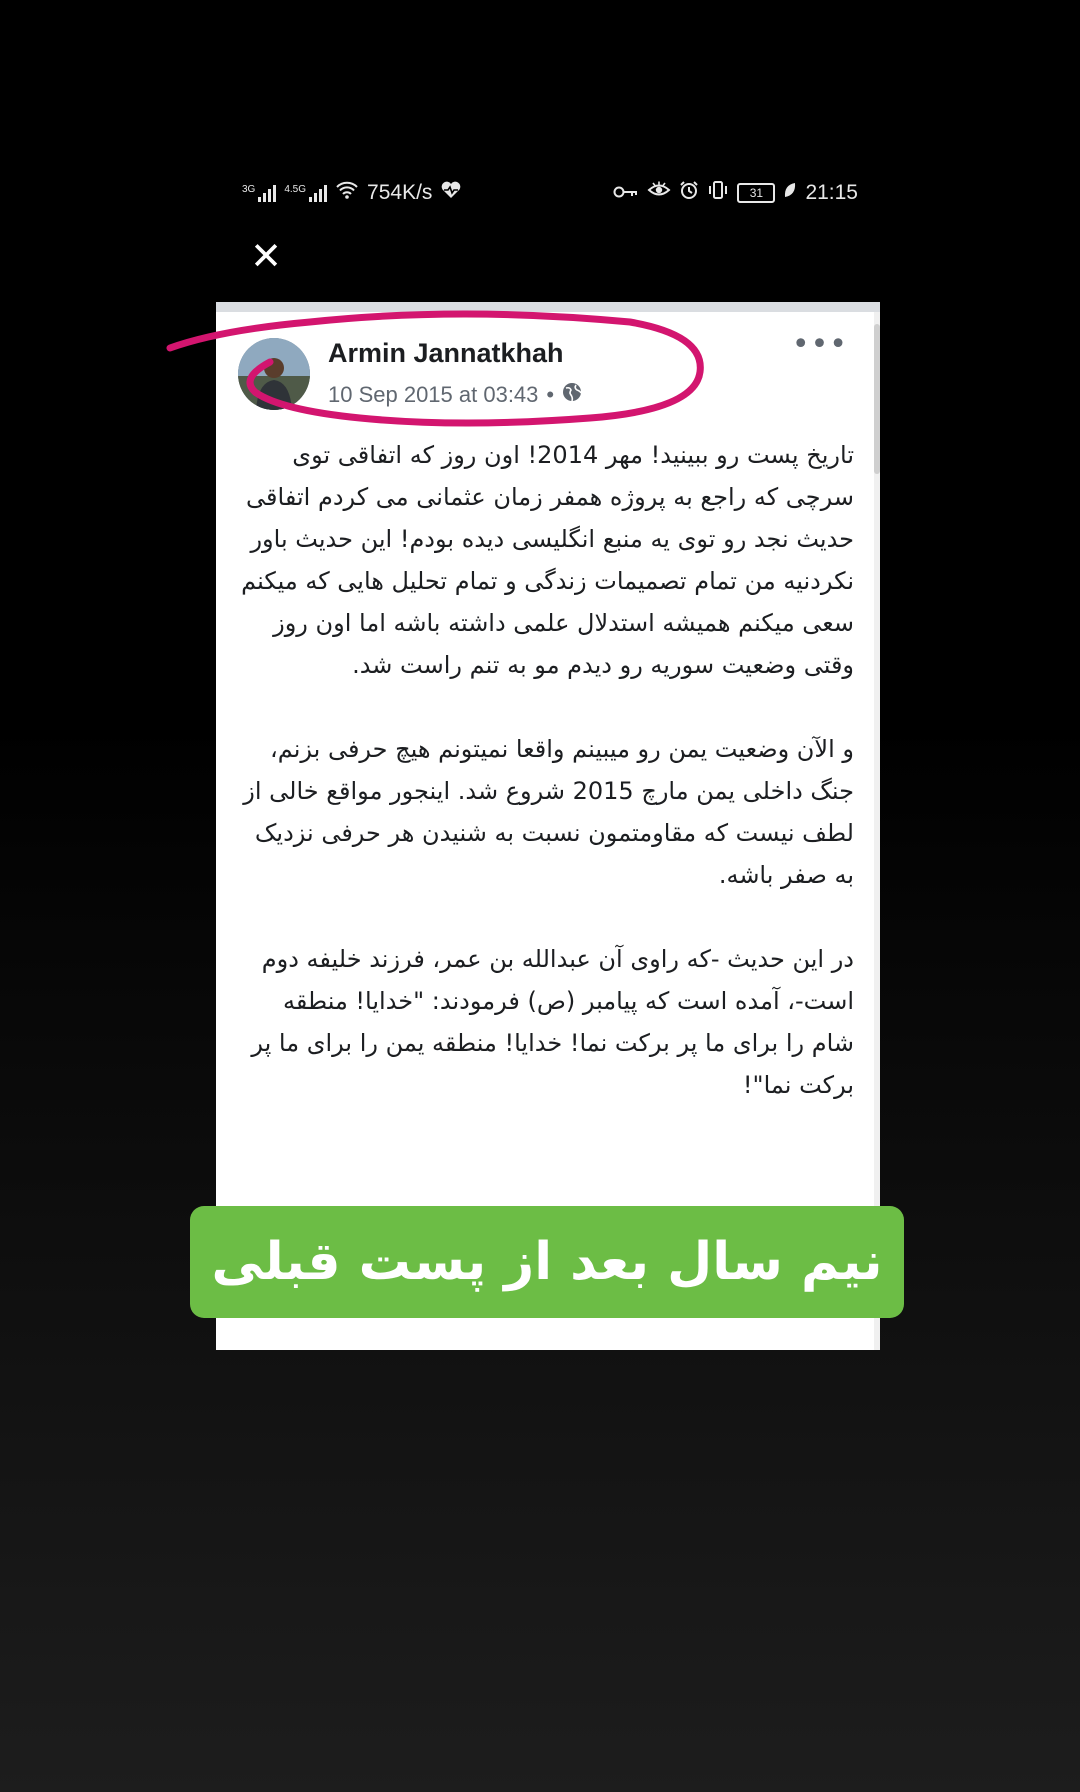 The image size is (1080, 1792). Describe the element at coordinates (790, 193) in the screenshot. I see `leaf-icon` at that location.